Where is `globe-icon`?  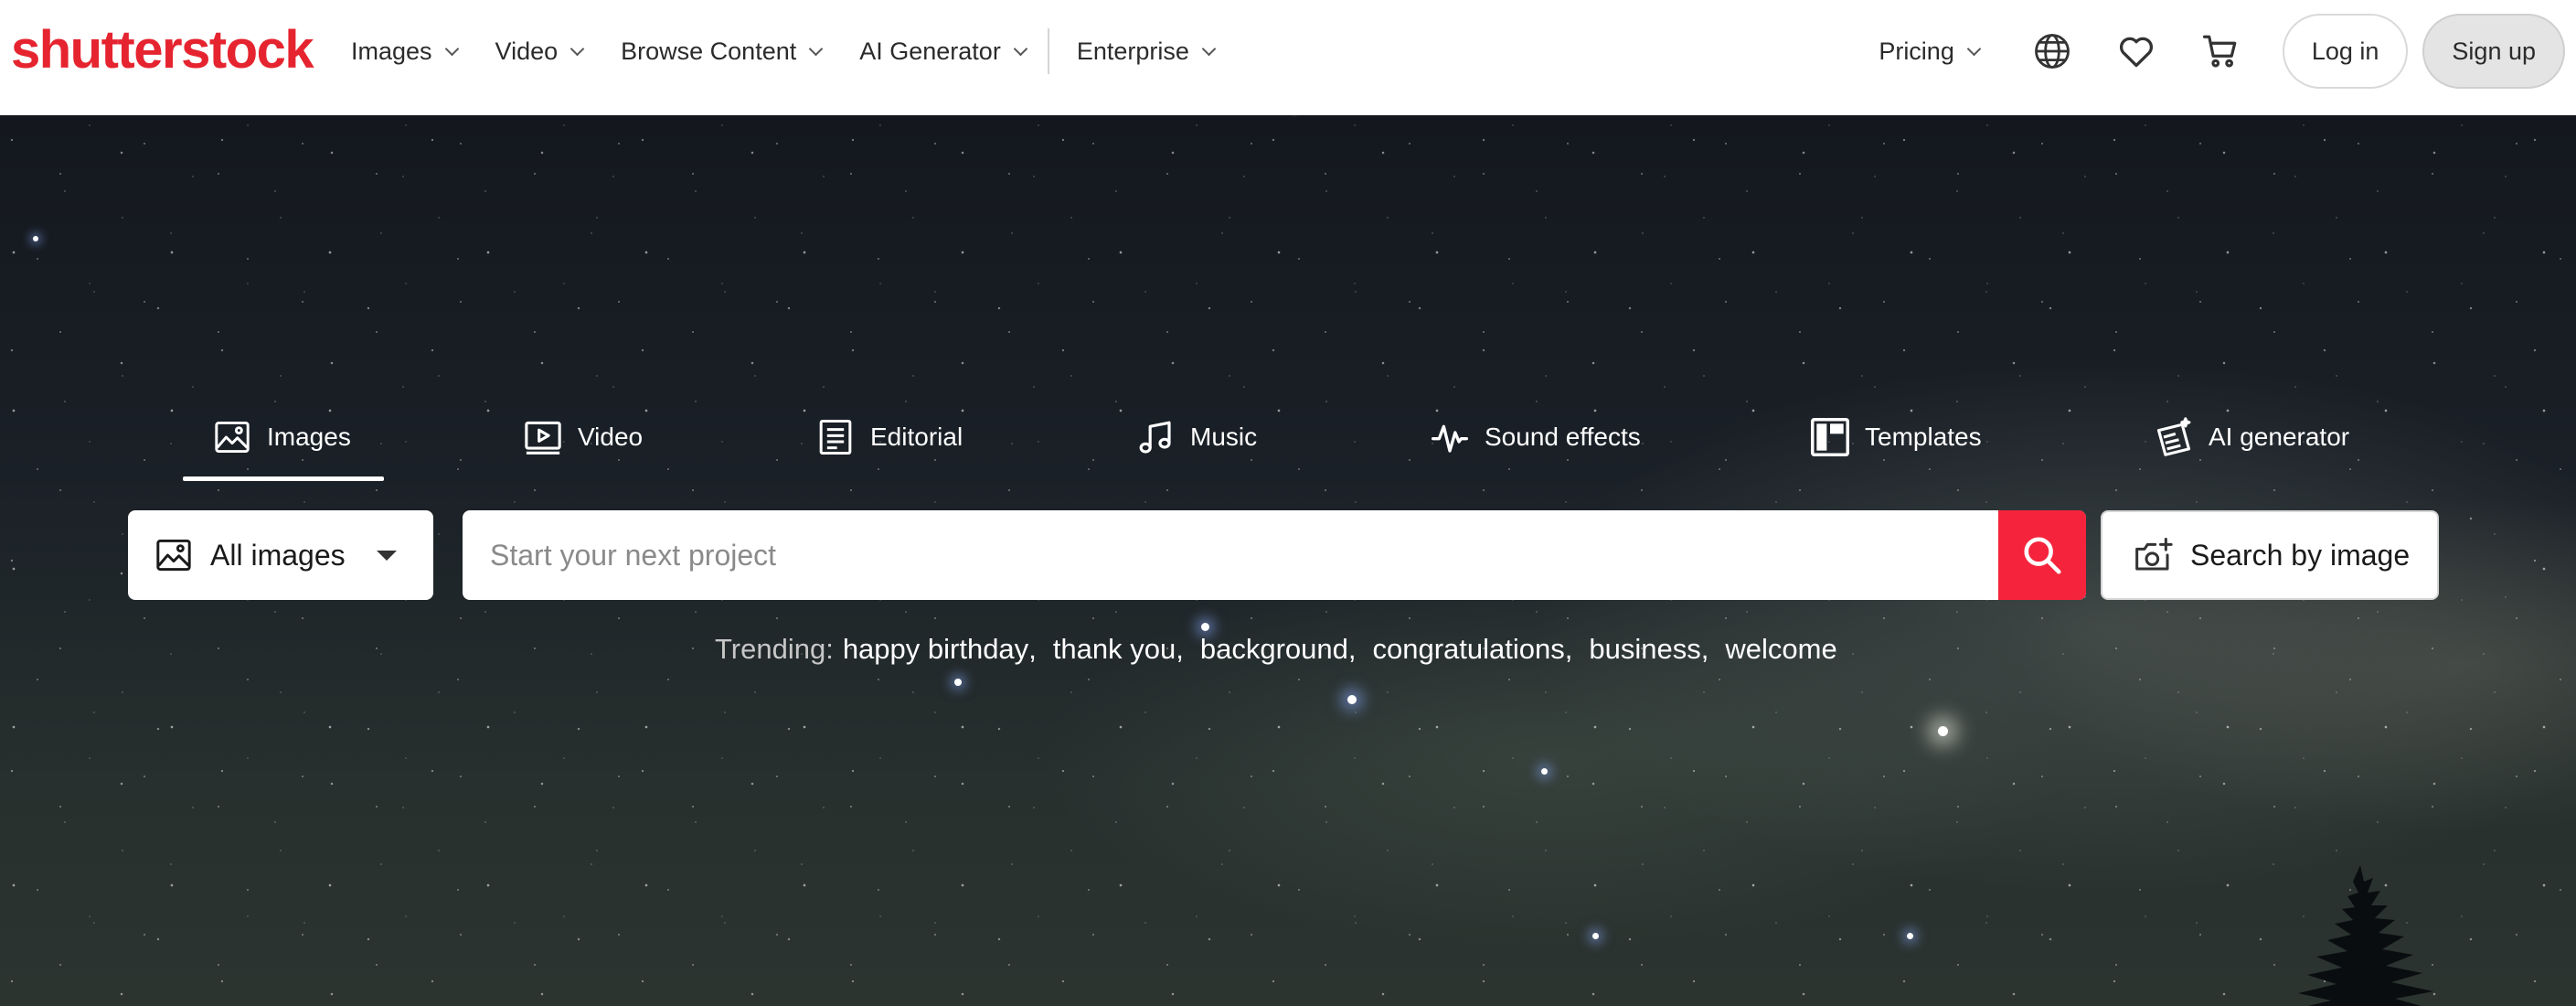
globe-icon is located at coordinates (2052, 51).